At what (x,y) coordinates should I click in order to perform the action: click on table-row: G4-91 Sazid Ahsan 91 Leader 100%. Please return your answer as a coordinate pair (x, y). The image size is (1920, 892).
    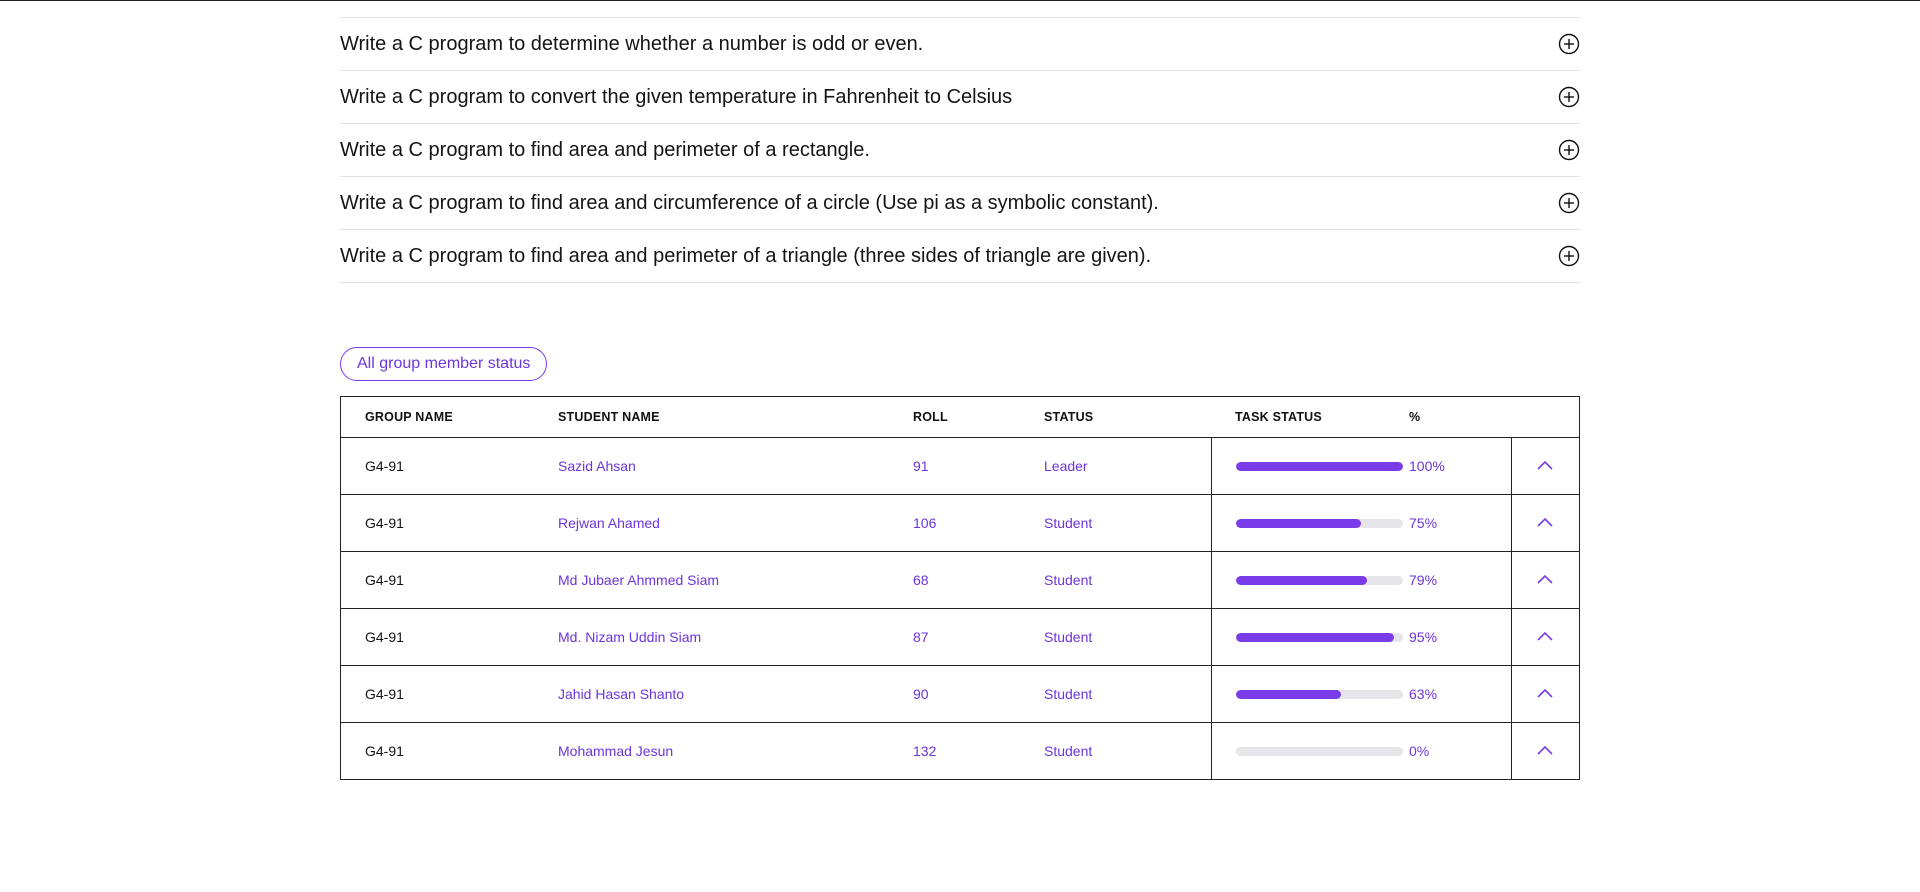
    Looking at the image, I should click on (960, 466).